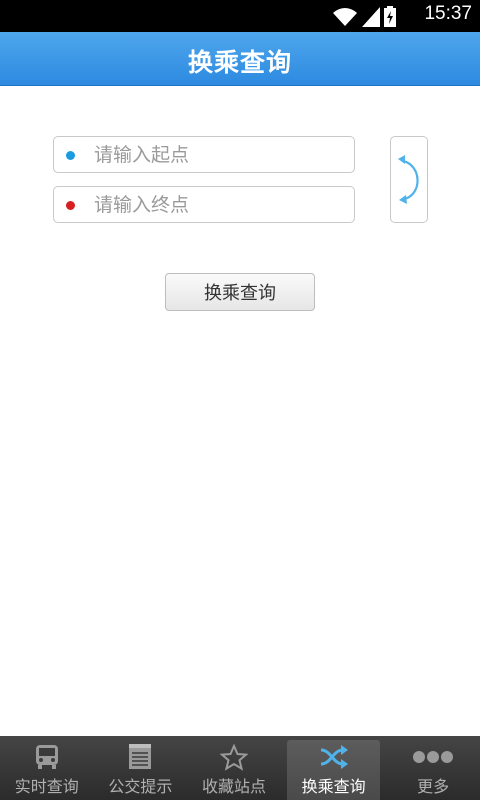 This screenshot has height=800, width=480. Describe the element at coordinates (233, 757) in the screenshot. I see `star-icon` at that location.